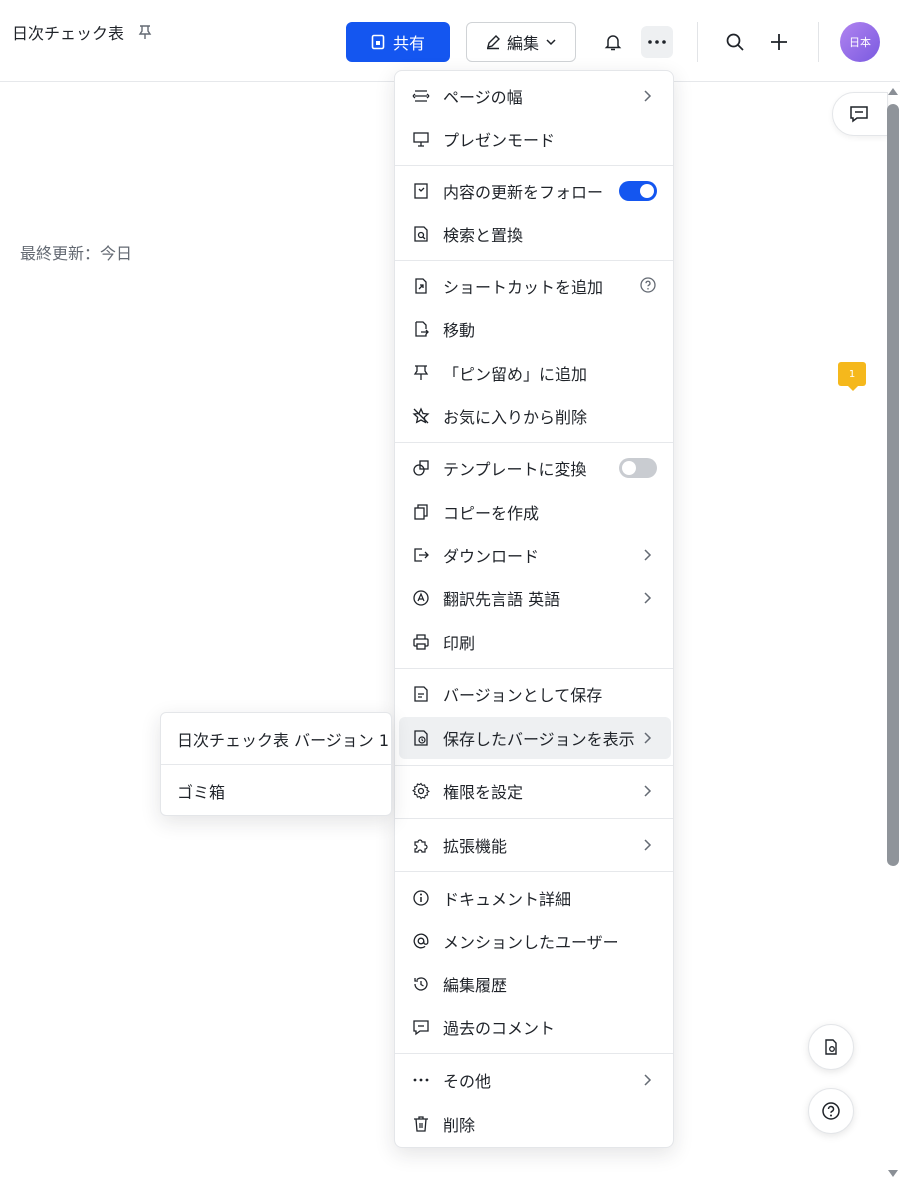 This screenshot has height=1184, width=900. I want to click on menu-item-label: テンプレートに変換, so click(515, 469).